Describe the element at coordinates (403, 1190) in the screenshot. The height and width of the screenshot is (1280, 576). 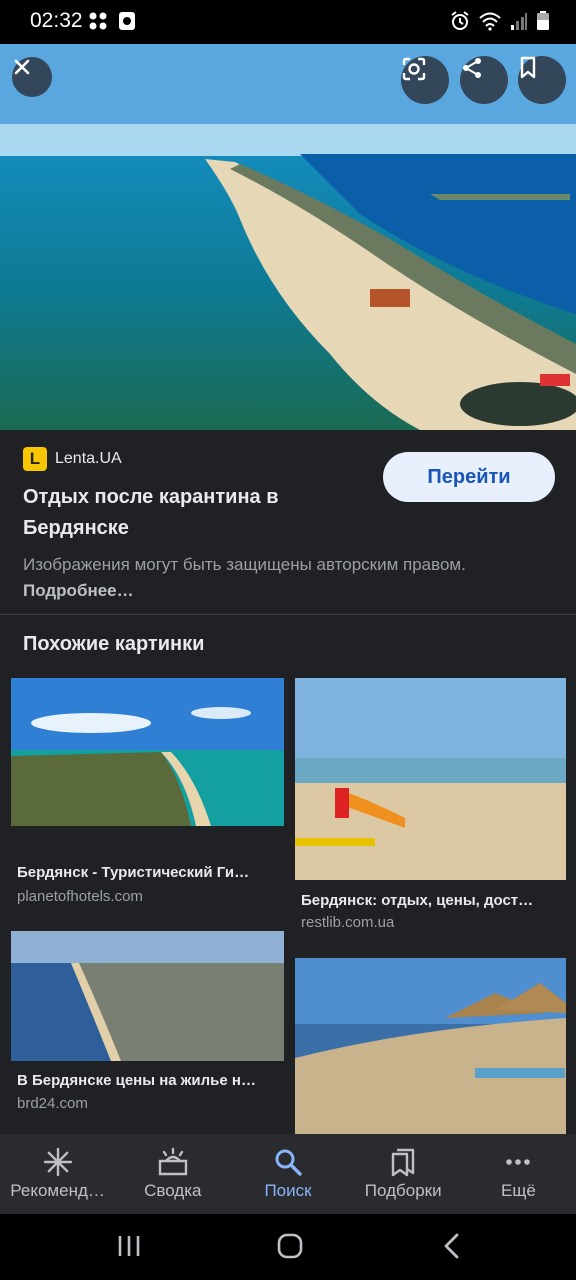
I see `nav-label-collections: Подборки` at that location.